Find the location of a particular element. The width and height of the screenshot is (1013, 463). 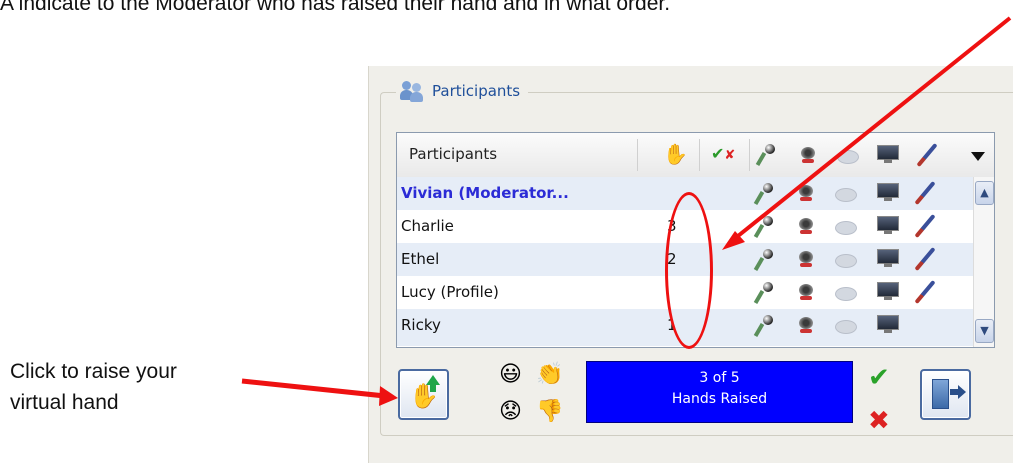

dropdown-icon is located at coordinates (978, 156).